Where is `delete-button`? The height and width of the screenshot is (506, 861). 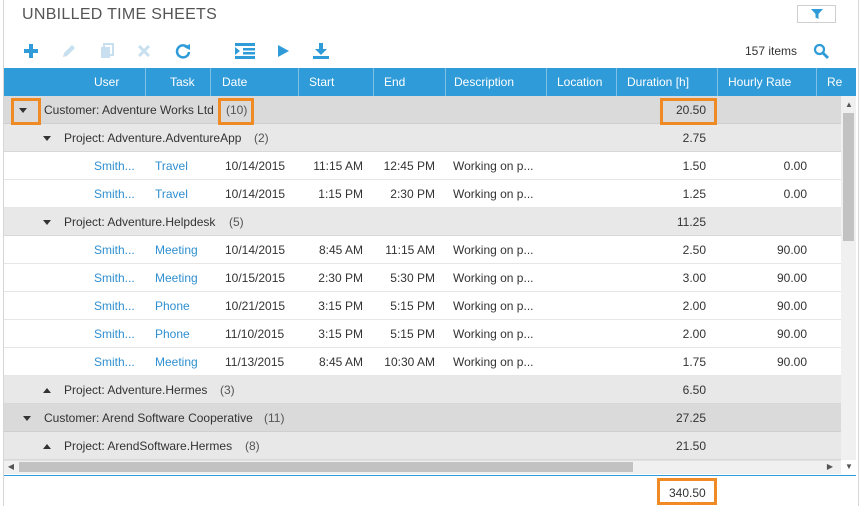
delete-button is located at coordinates (144, 51).